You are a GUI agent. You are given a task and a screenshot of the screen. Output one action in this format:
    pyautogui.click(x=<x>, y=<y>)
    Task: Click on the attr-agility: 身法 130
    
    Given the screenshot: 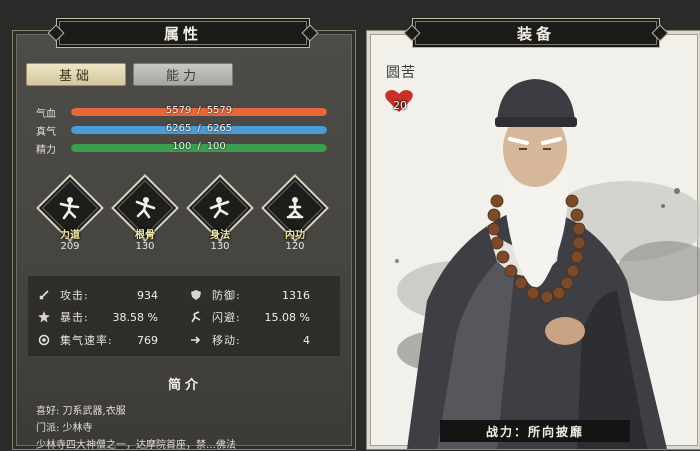 What is the action you would take?
    pyautogui.click(x=220, y=216)
    